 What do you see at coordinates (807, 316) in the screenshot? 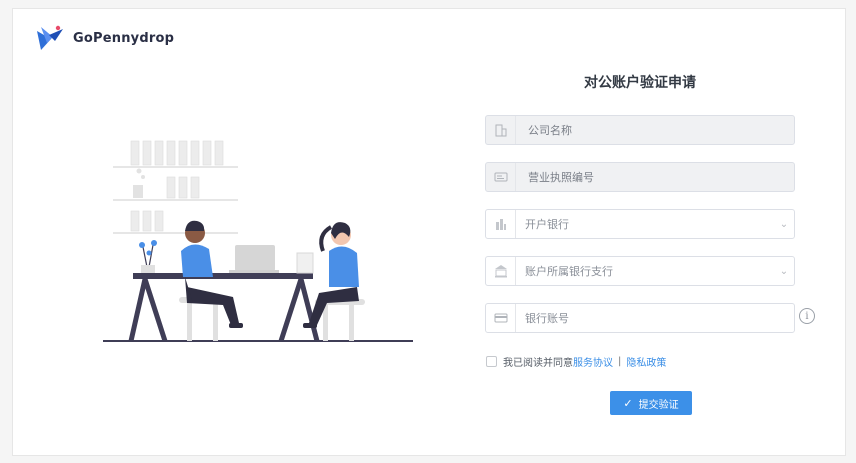
I see `info-icon: i` at bounding box center [807, 316].